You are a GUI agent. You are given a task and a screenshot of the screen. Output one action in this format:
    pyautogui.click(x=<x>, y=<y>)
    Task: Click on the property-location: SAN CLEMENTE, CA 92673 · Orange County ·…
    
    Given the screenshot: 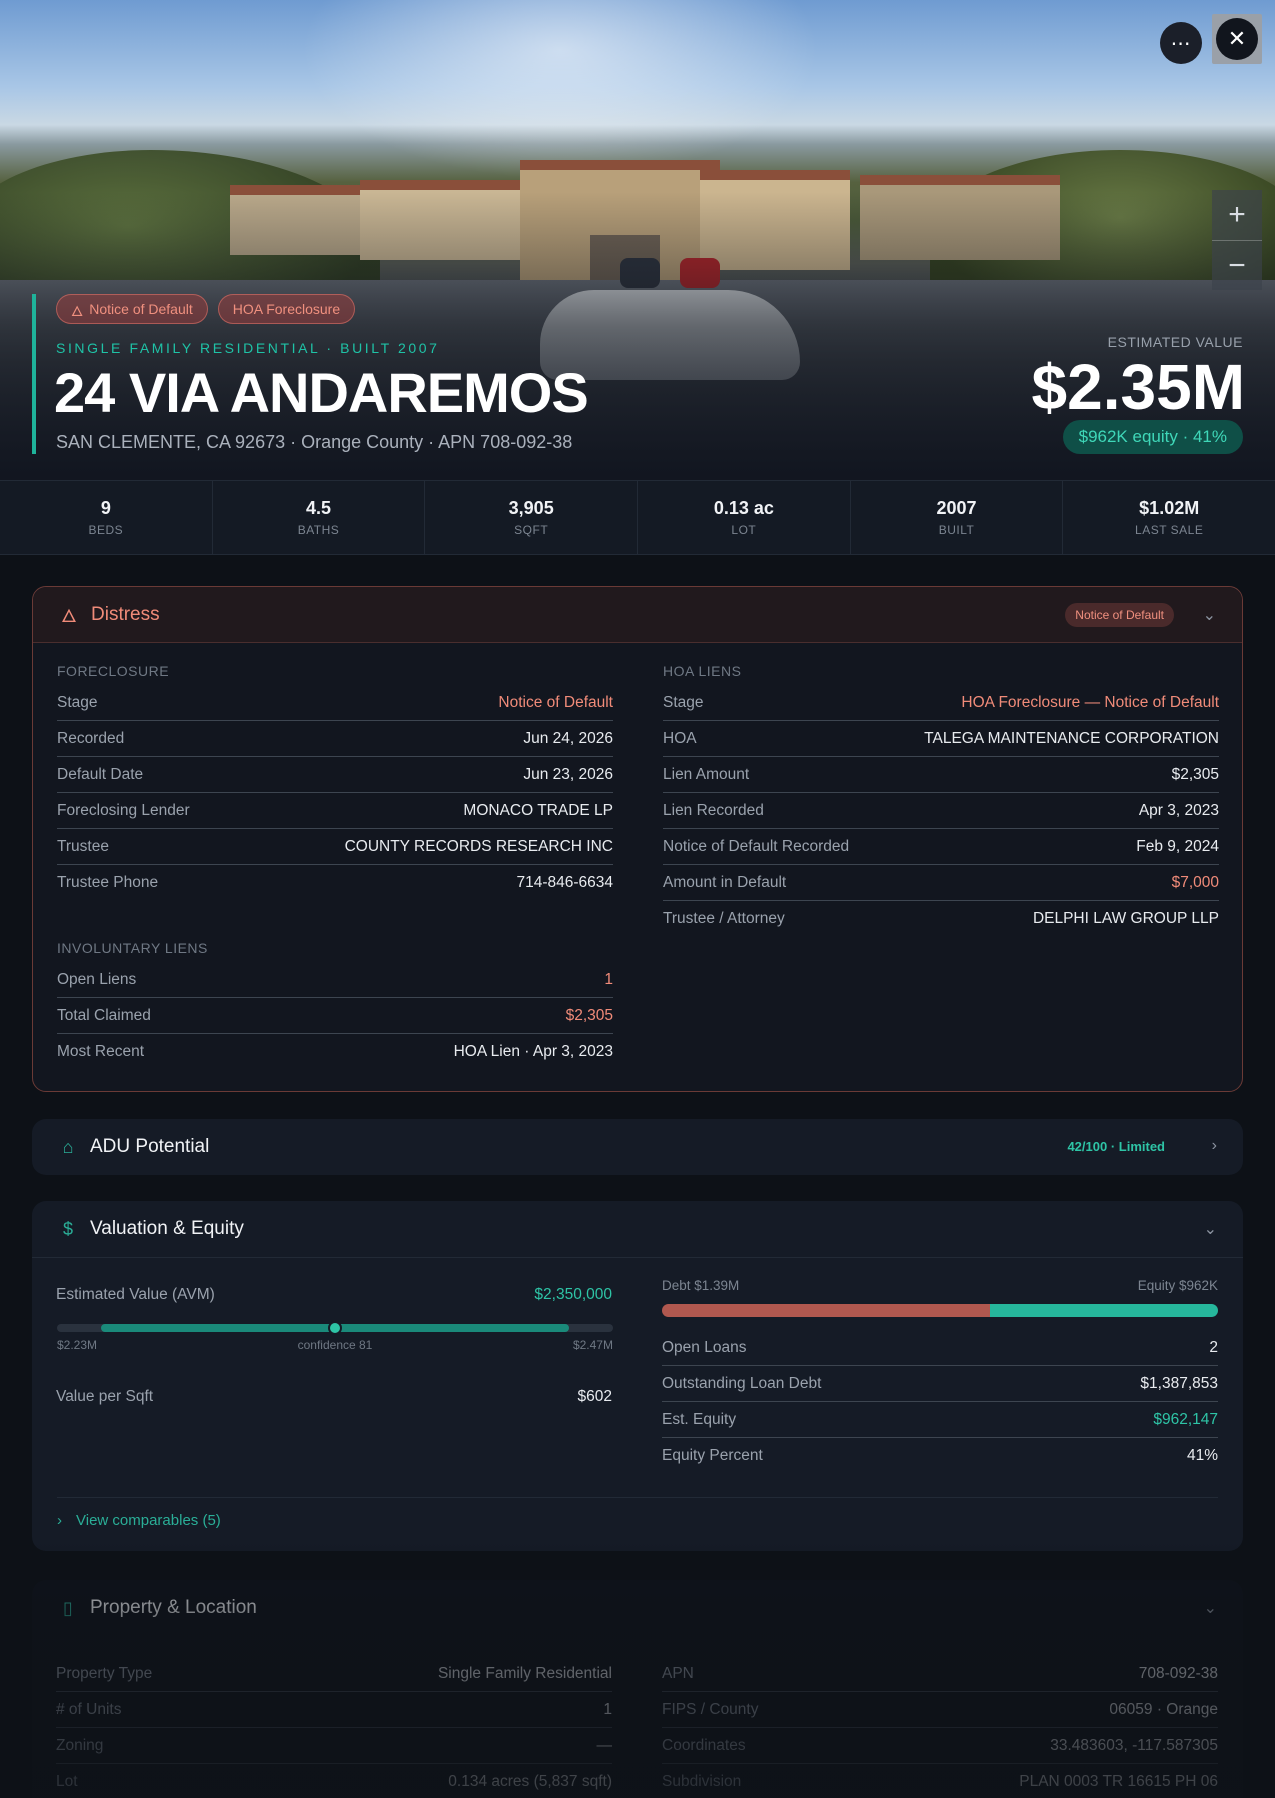 What is the action you would take?
    pyautogui.click(x=314, y=442)
    